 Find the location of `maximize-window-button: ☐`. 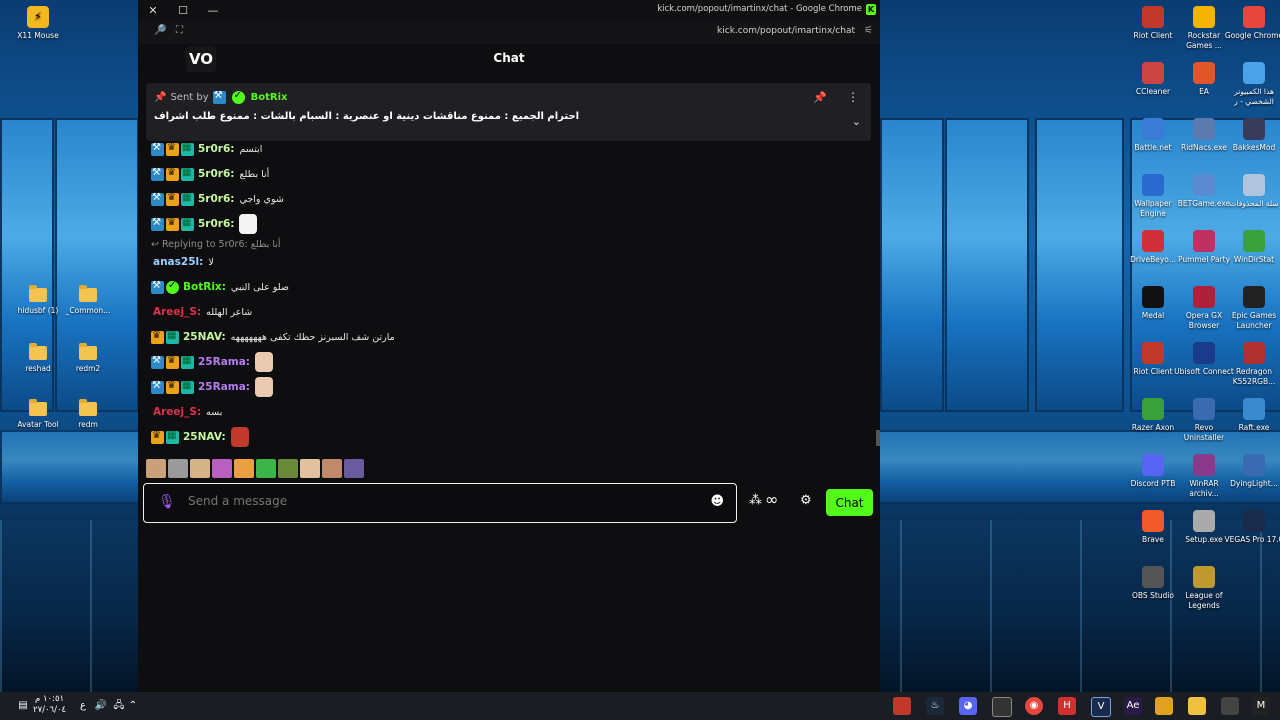

maximize-window-button: ☐ is located at coordinates (183, 10).